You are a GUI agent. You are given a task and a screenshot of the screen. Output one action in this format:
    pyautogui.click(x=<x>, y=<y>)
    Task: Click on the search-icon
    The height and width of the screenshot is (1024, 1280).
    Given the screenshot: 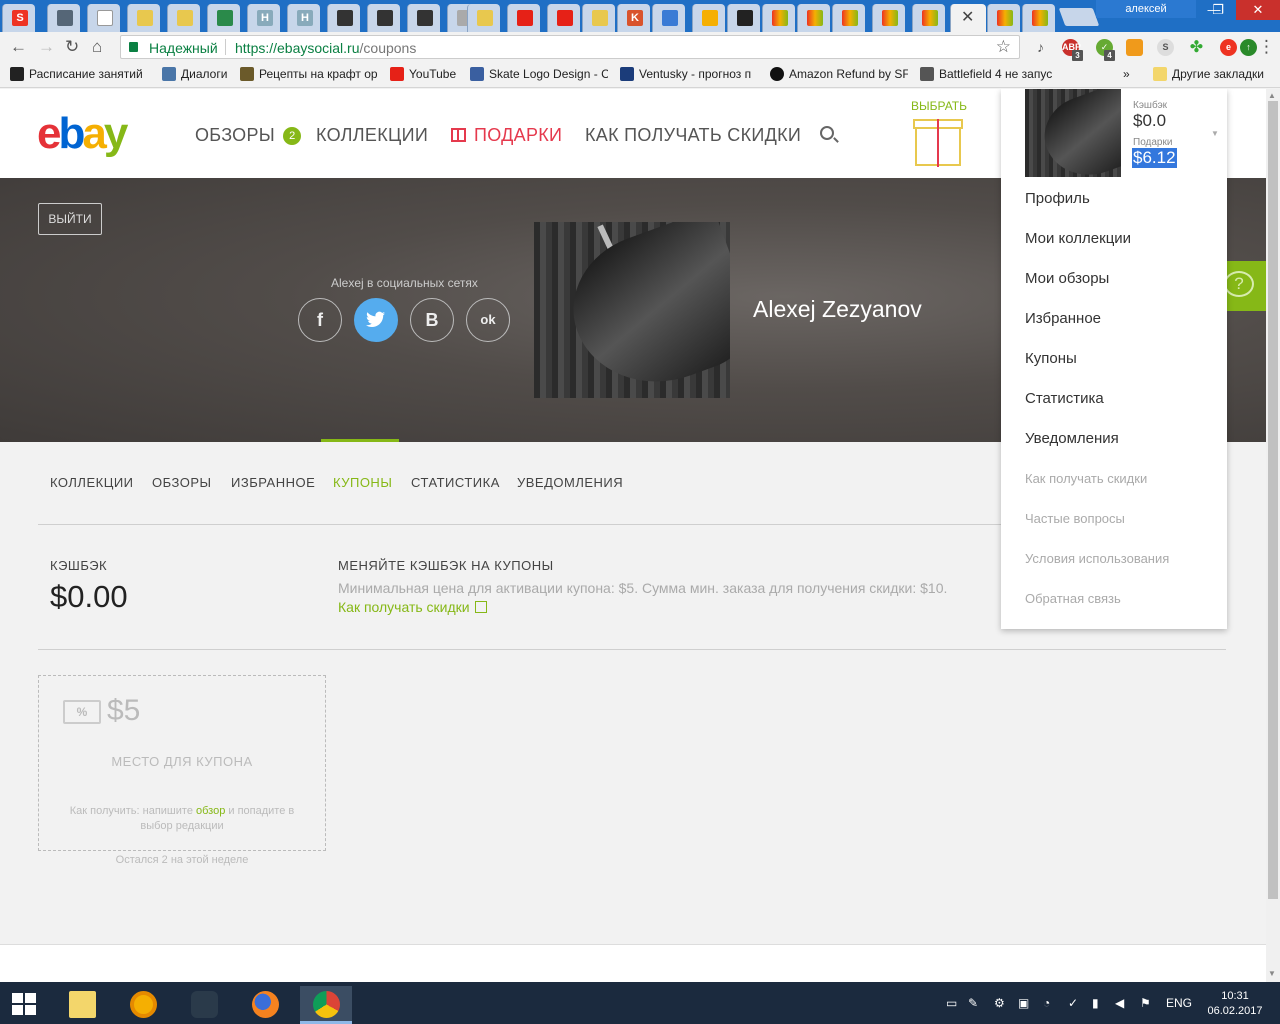 What is the action you would take?
    pyautogui.click(x=827, y=133)
    